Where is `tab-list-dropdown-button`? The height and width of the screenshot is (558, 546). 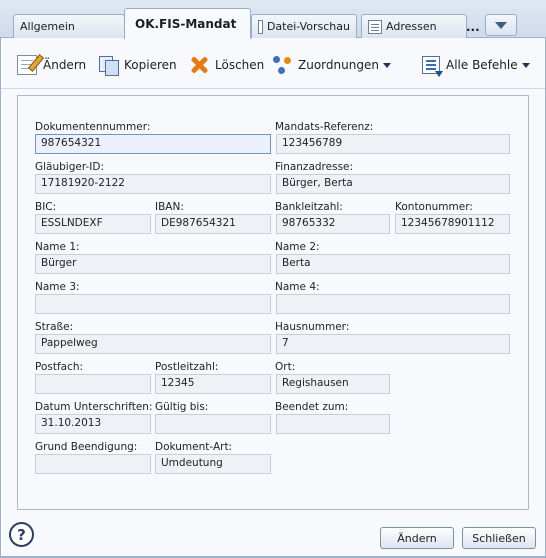 tab-list-dropdown-button is located at coordinates (501, 25).